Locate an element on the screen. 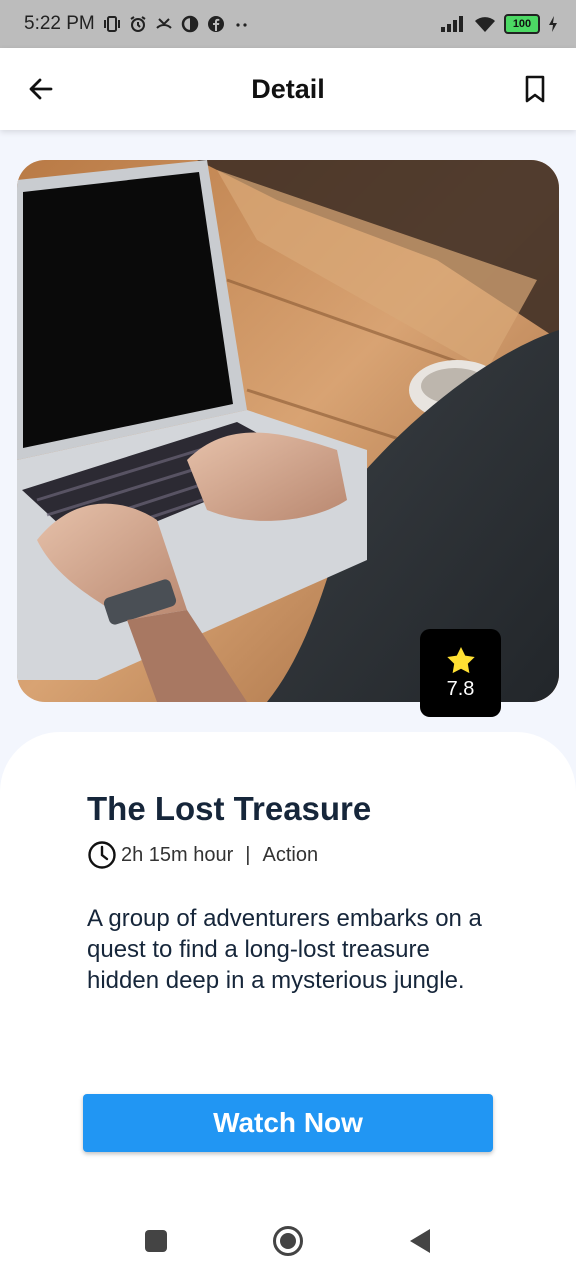 This screenshot has height=1280, width=576. back-button is located at coordinates (41, 89).